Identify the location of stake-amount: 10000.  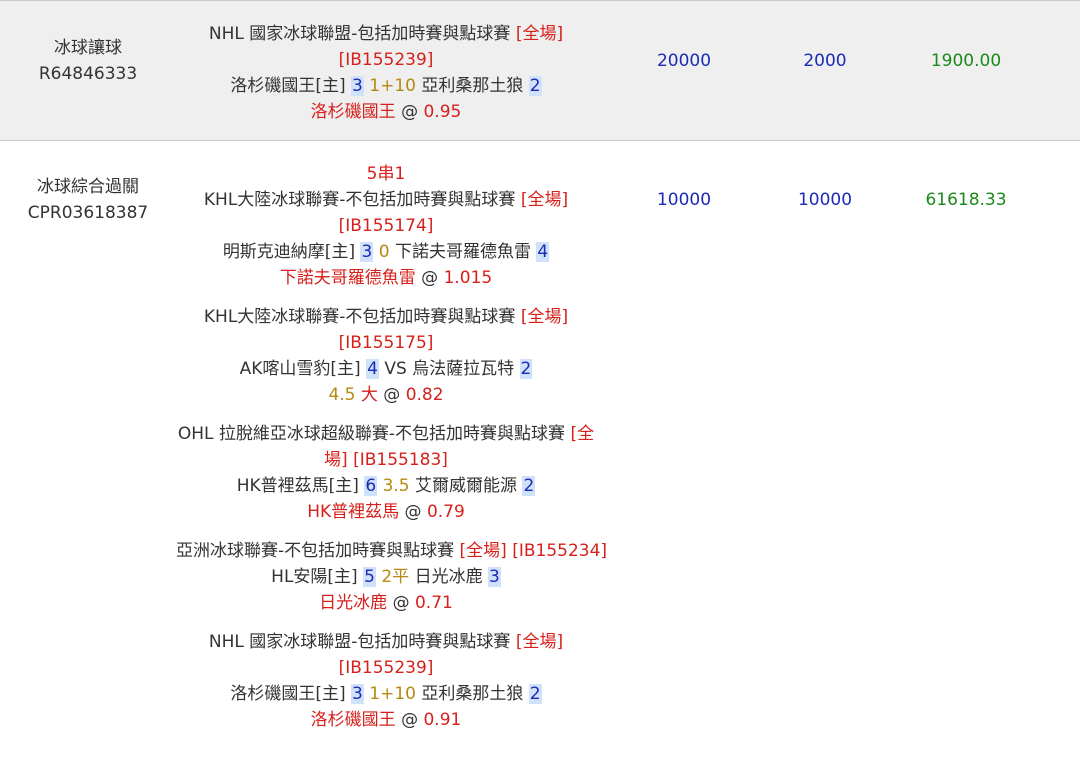
(684, 200).